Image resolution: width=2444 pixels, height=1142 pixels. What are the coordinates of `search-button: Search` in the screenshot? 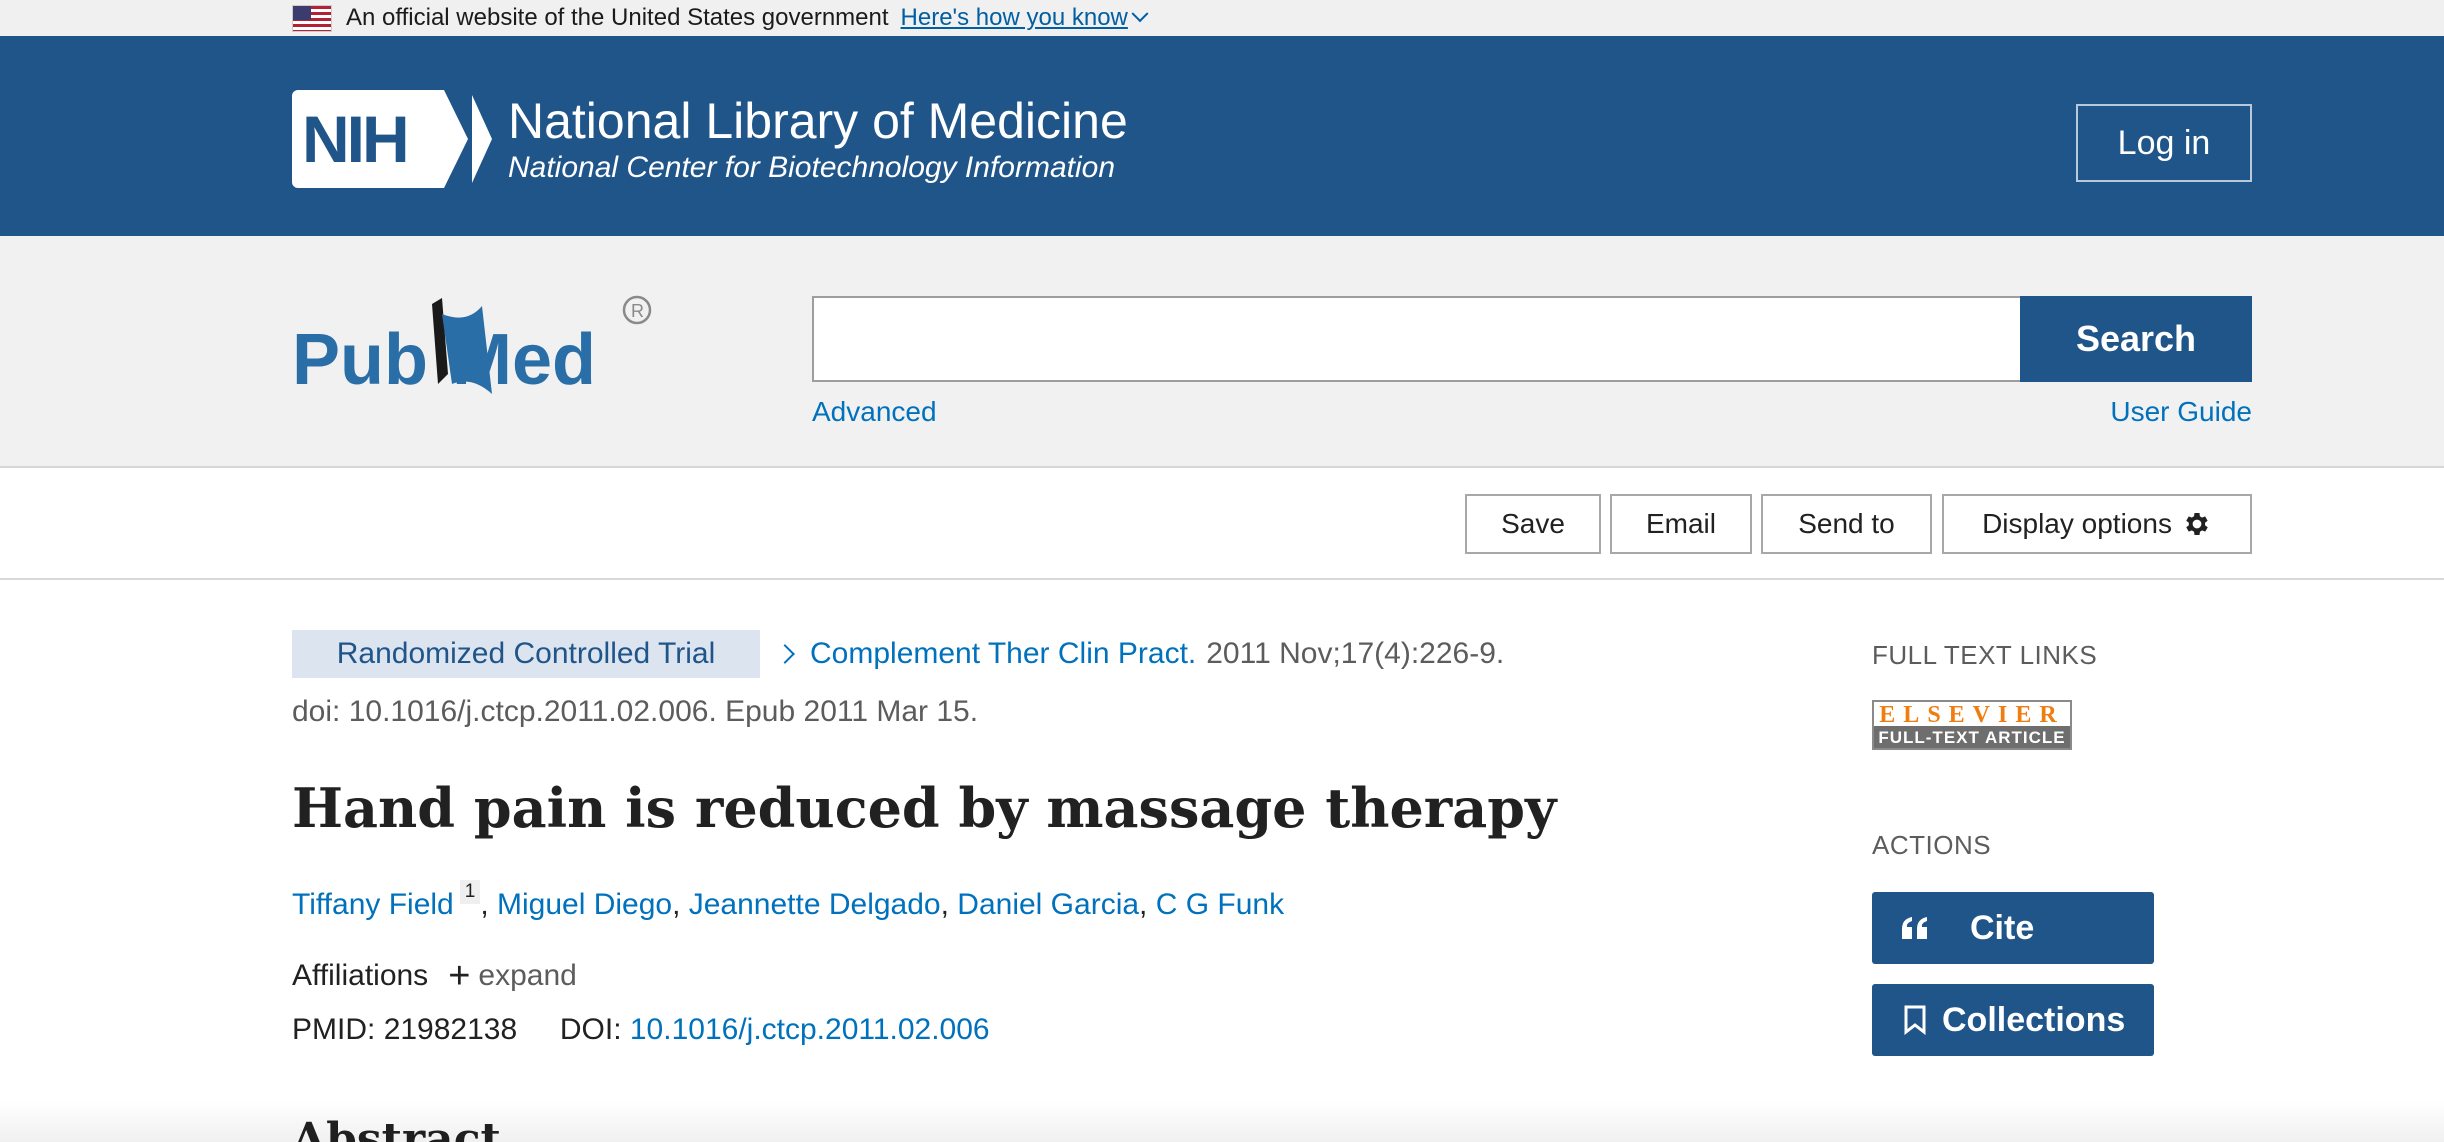 It's located at (2136, 339).